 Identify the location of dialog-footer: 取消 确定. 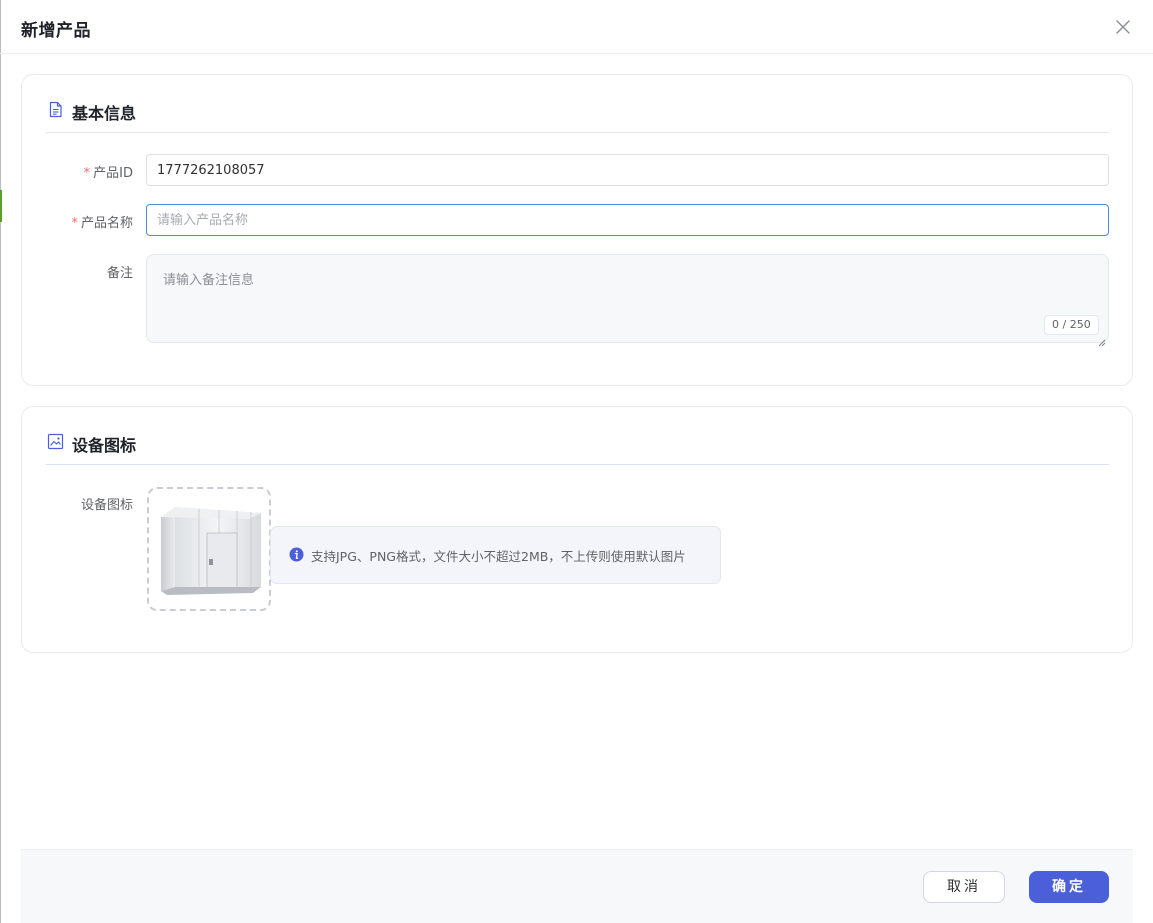
(577, 886).